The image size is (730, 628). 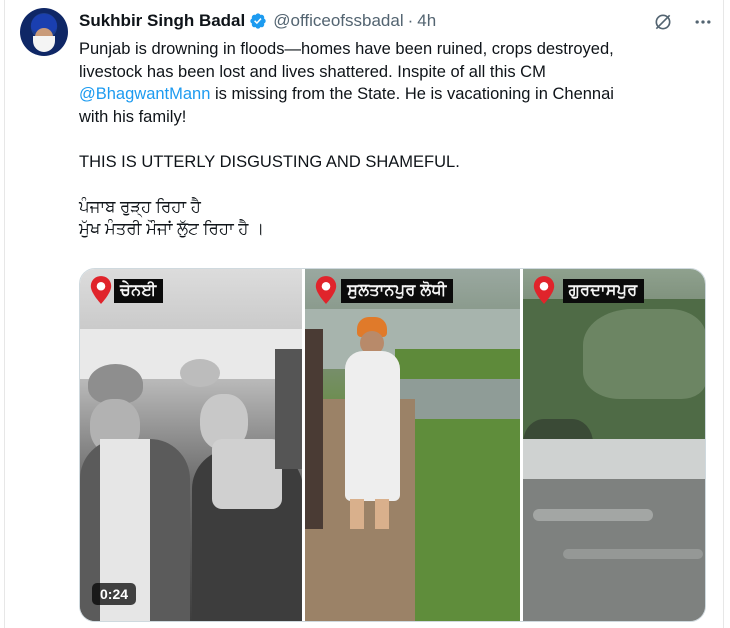 What do you see at coordinates (144, 94) in the screenshot?
I see `mention-link: @BhagwantMann` at bounding box center [144, 94].